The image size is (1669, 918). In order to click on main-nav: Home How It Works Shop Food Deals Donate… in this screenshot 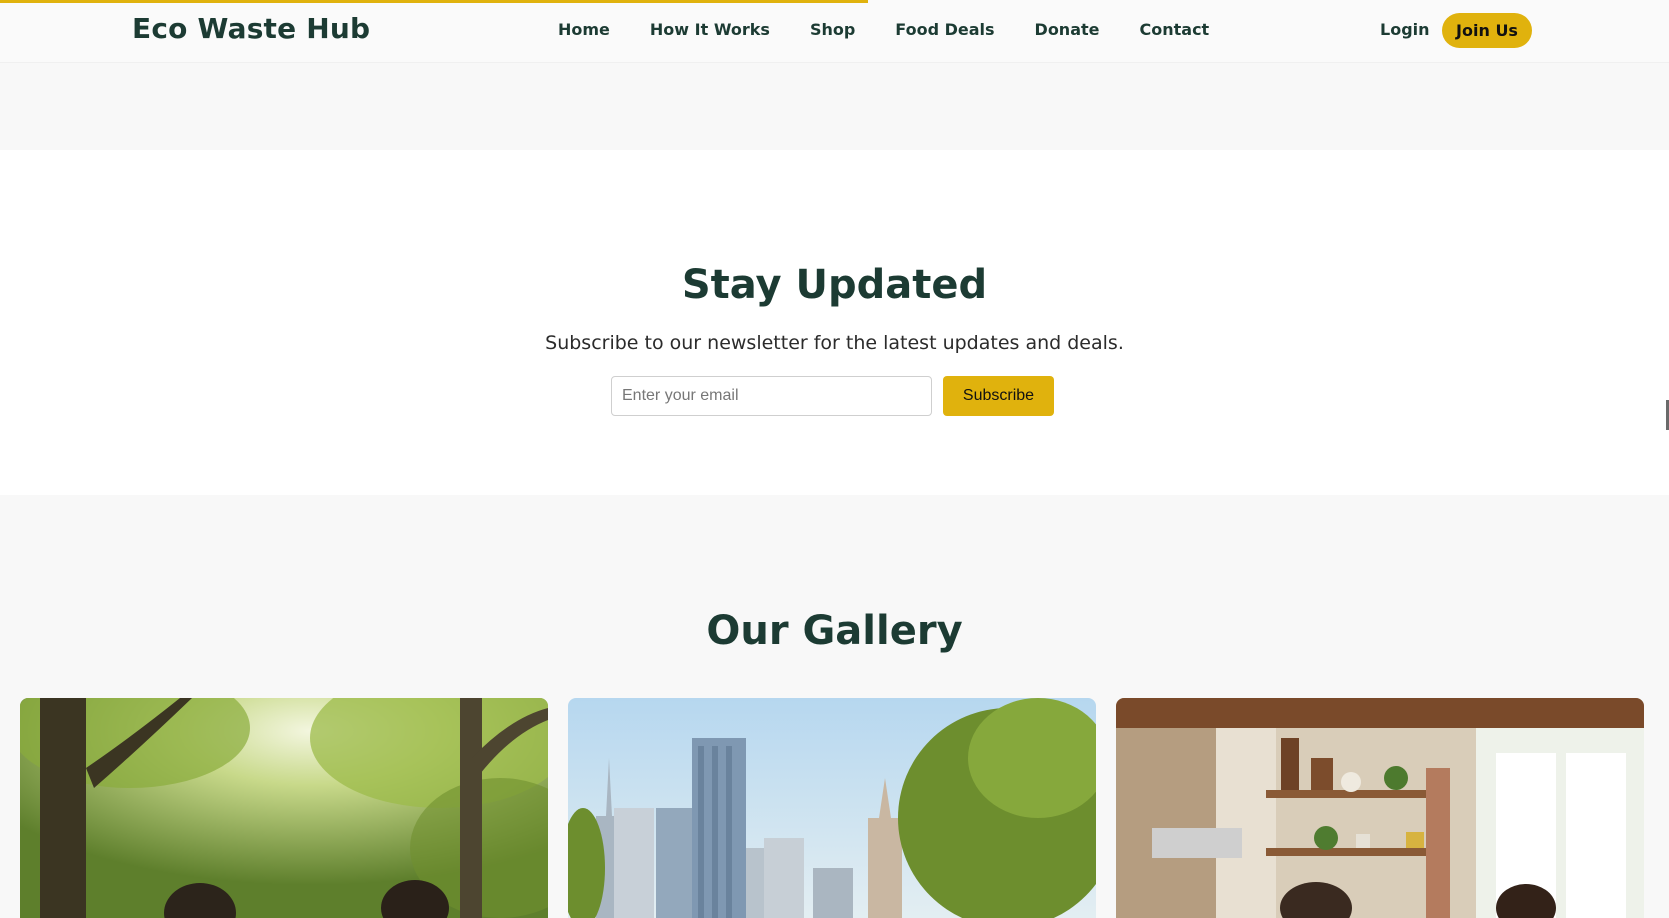, I will do `click(883, 29)`.